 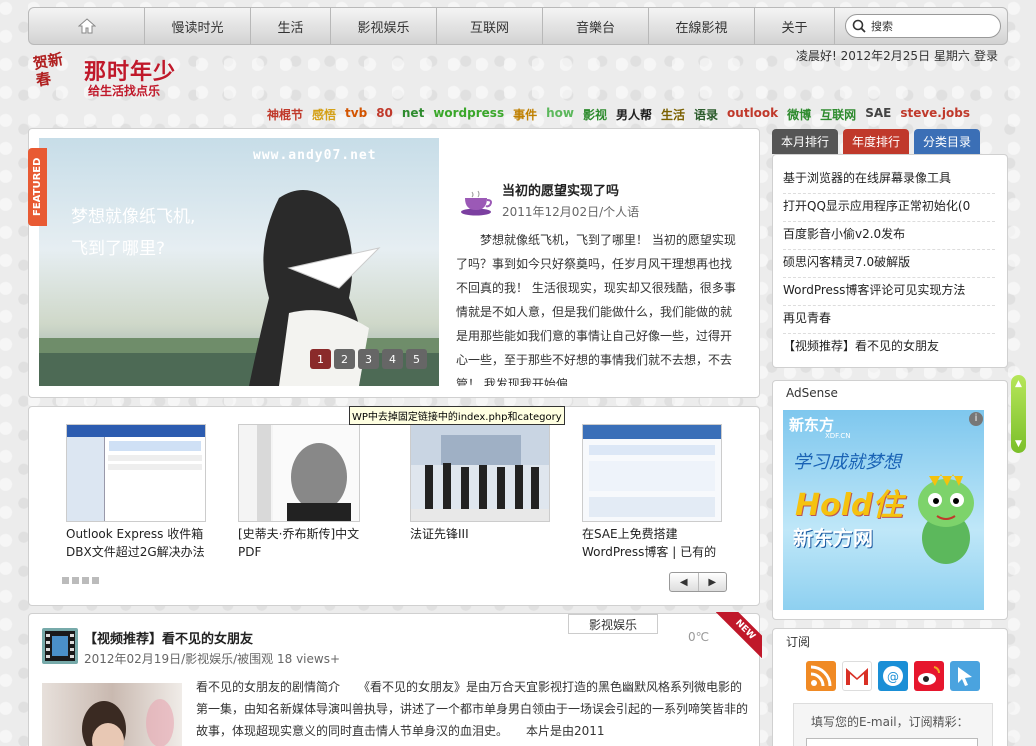 I want to click on weibo-icon, so click(x=929, y=676).